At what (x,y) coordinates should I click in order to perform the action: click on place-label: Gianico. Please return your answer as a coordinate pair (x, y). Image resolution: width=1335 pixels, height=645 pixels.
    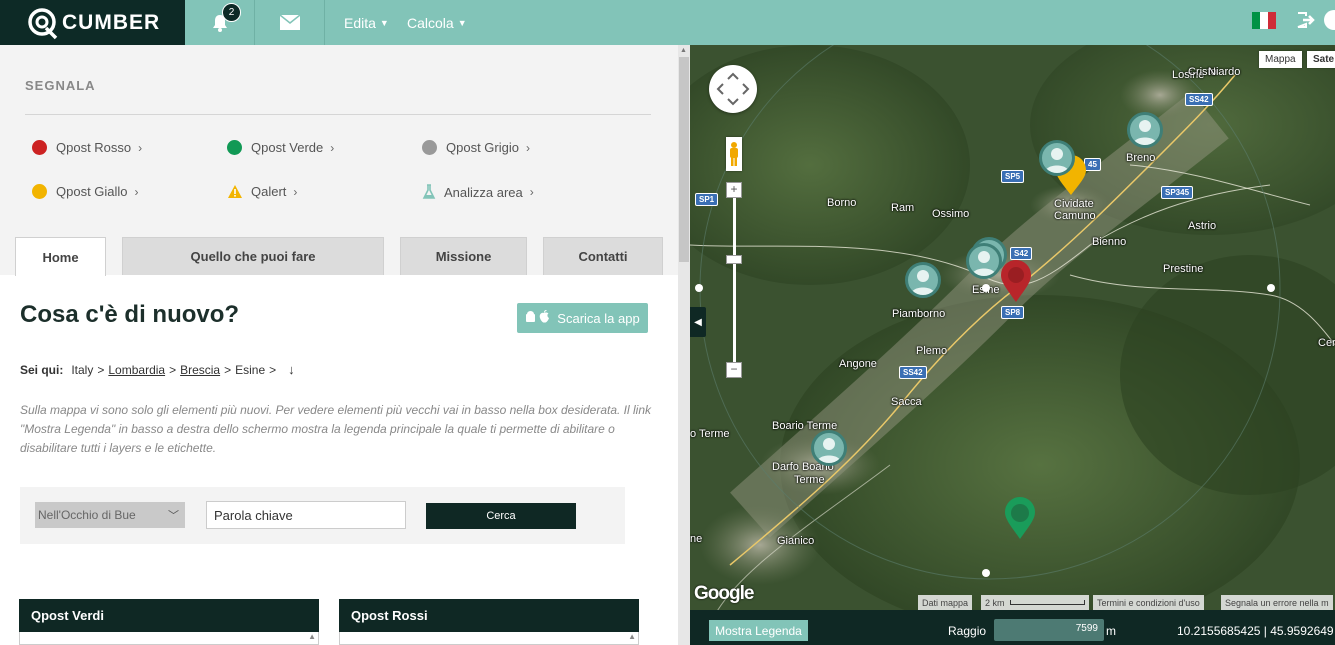
    Looking at the image, I should click on (796, 541).